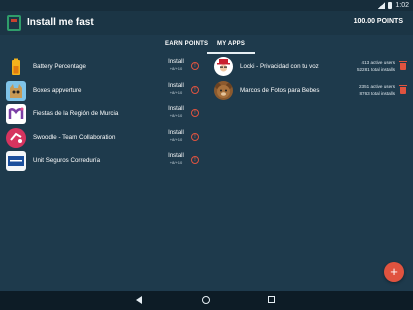 The height and width of the screenshot is (310, 413). What do you see at coordinates (57, 90) in the screenshot?
I see `app-name: Boxes appverture` at bounding box center [57, 90].